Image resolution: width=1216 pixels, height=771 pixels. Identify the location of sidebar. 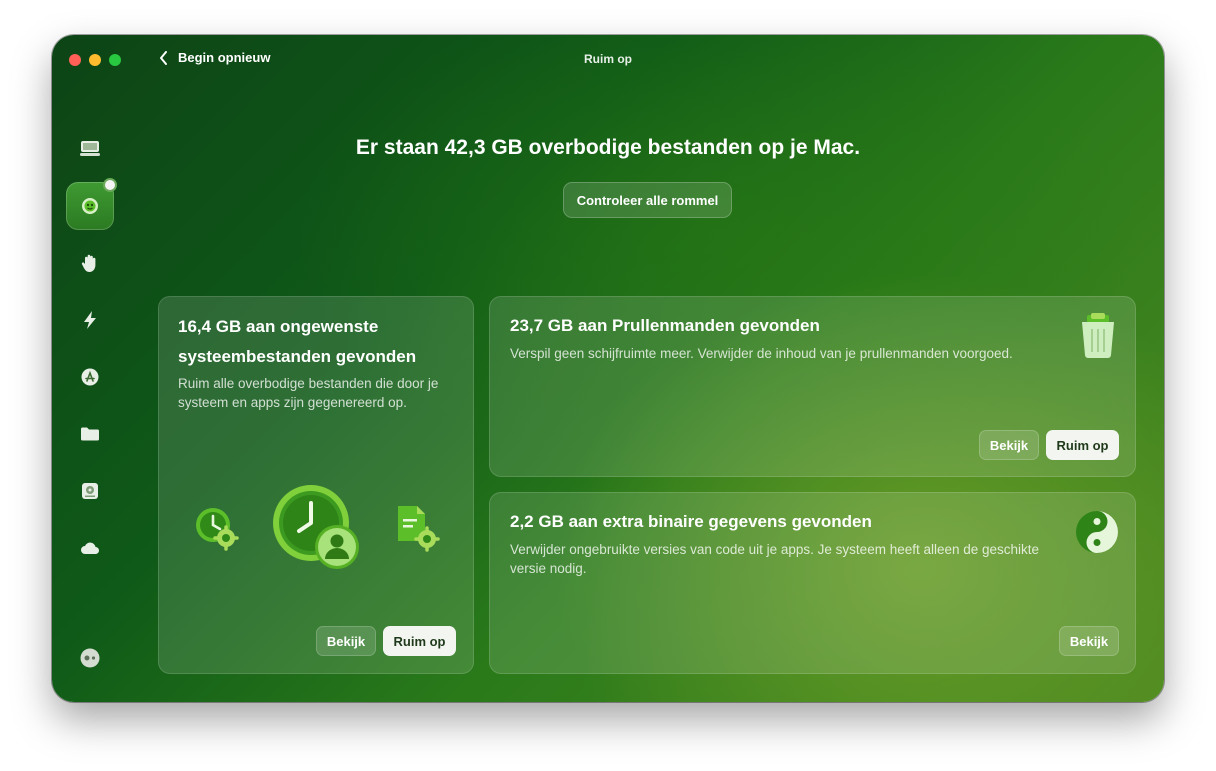
(91, 353).